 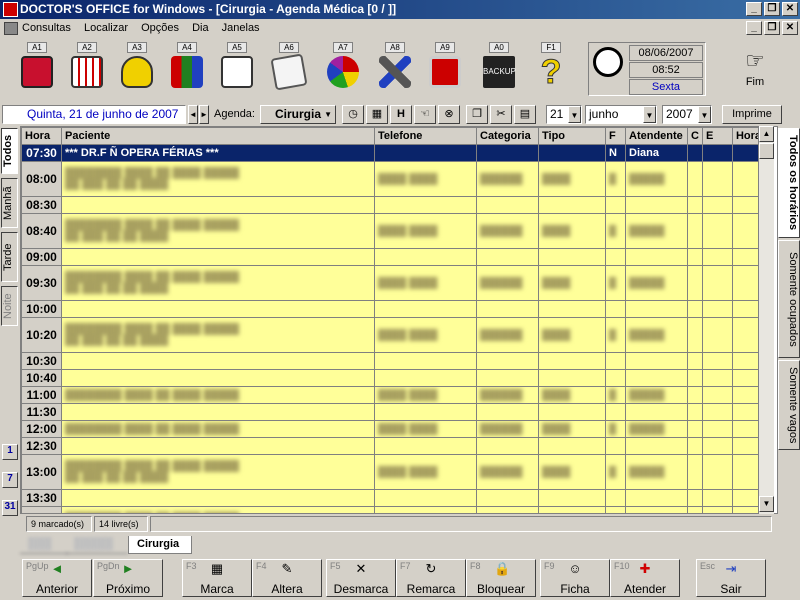 I want to click on toolbar-calendar-button: A2, so click(x=87, y=70).